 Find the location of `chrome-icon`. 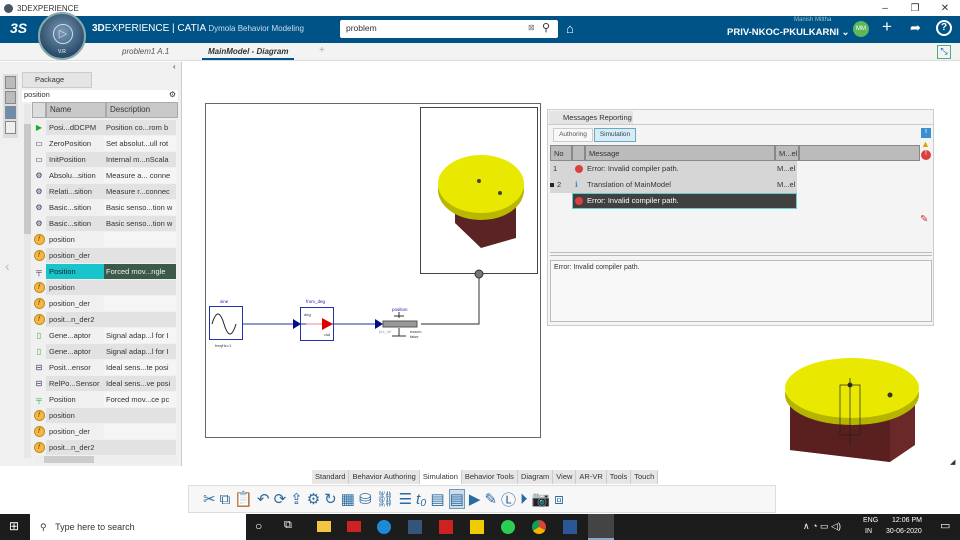

chrome-icon is located at coordinates (539, 527).